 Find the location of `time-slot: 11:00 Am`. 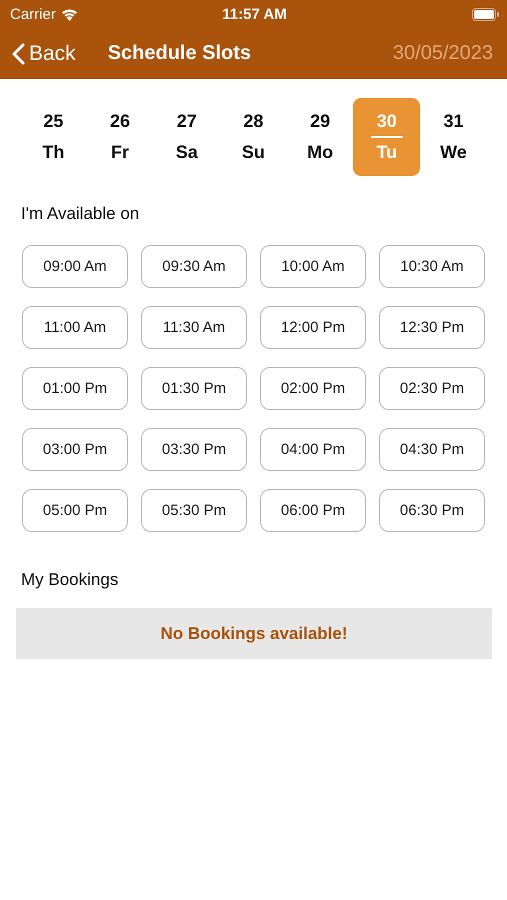

time-slot: 11:00 Am is located at coordinates (75, 327).